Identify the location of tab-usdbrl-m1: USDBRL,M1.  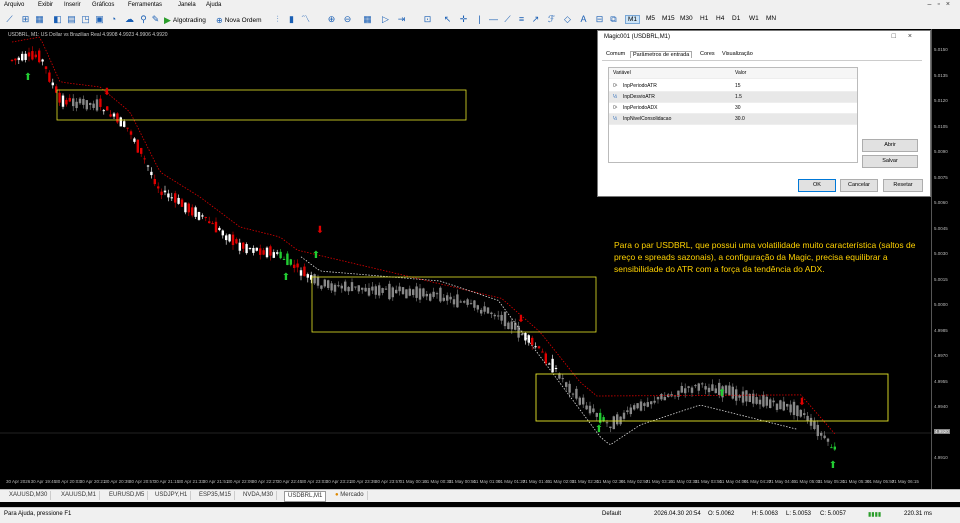
(305, 496).